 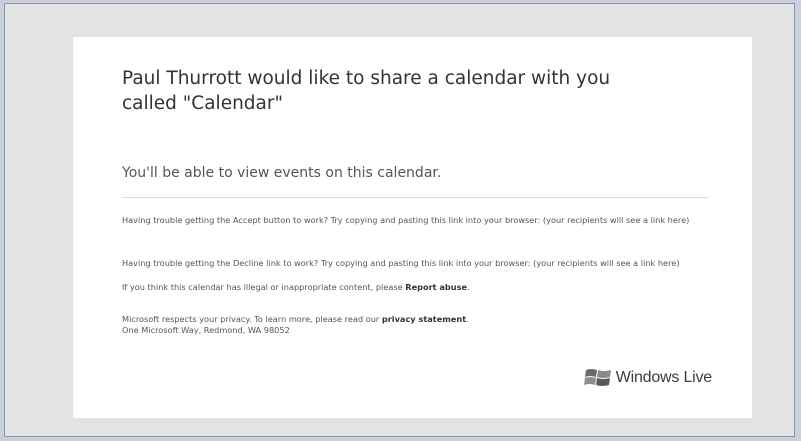 I want to click on windows-live-text: Windows Live, so click(x=664, y=377).